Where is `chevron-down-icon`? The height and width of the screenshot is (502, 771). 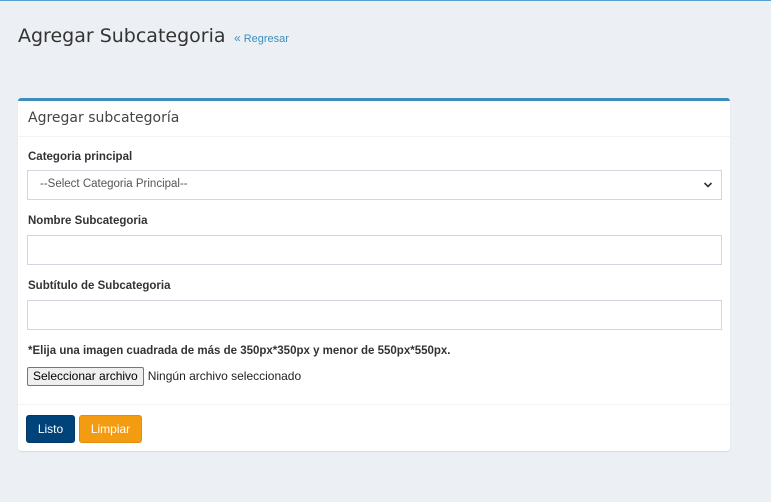
chevron-down-icon is located at coordinates (708, 185).